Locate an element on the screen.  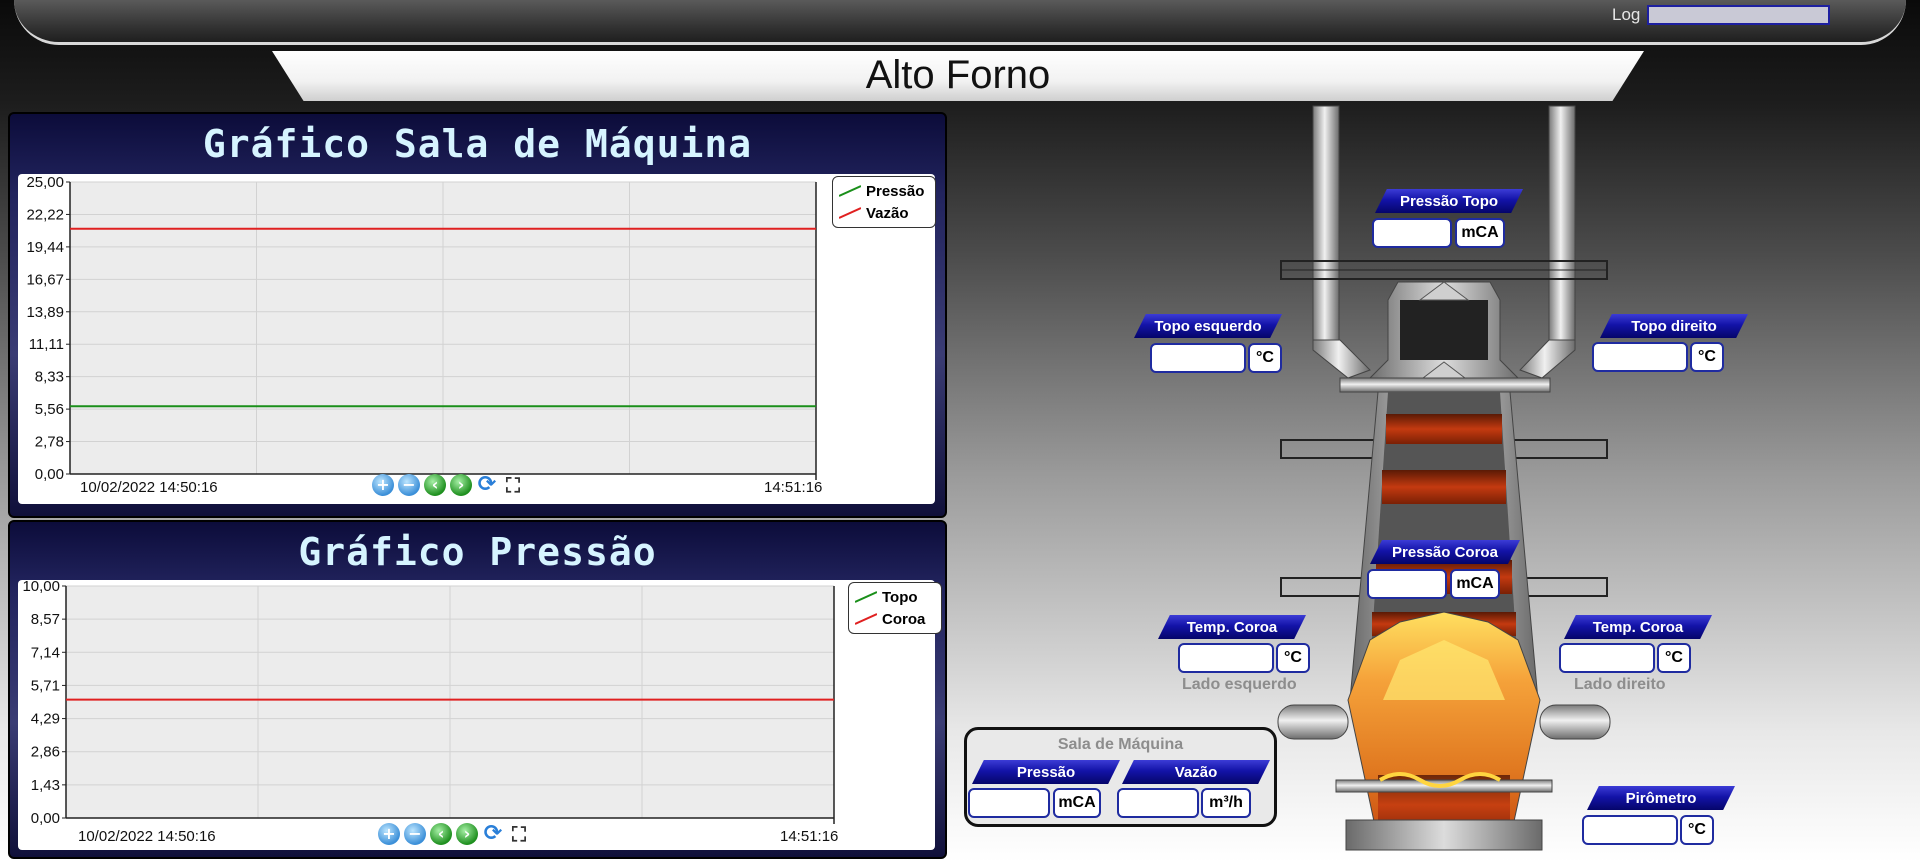
pressao-coroa-field is located at coordinates (1407, 584).